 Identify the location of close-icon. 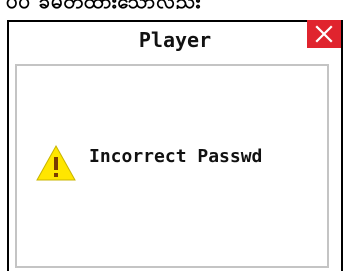
(324, 34).